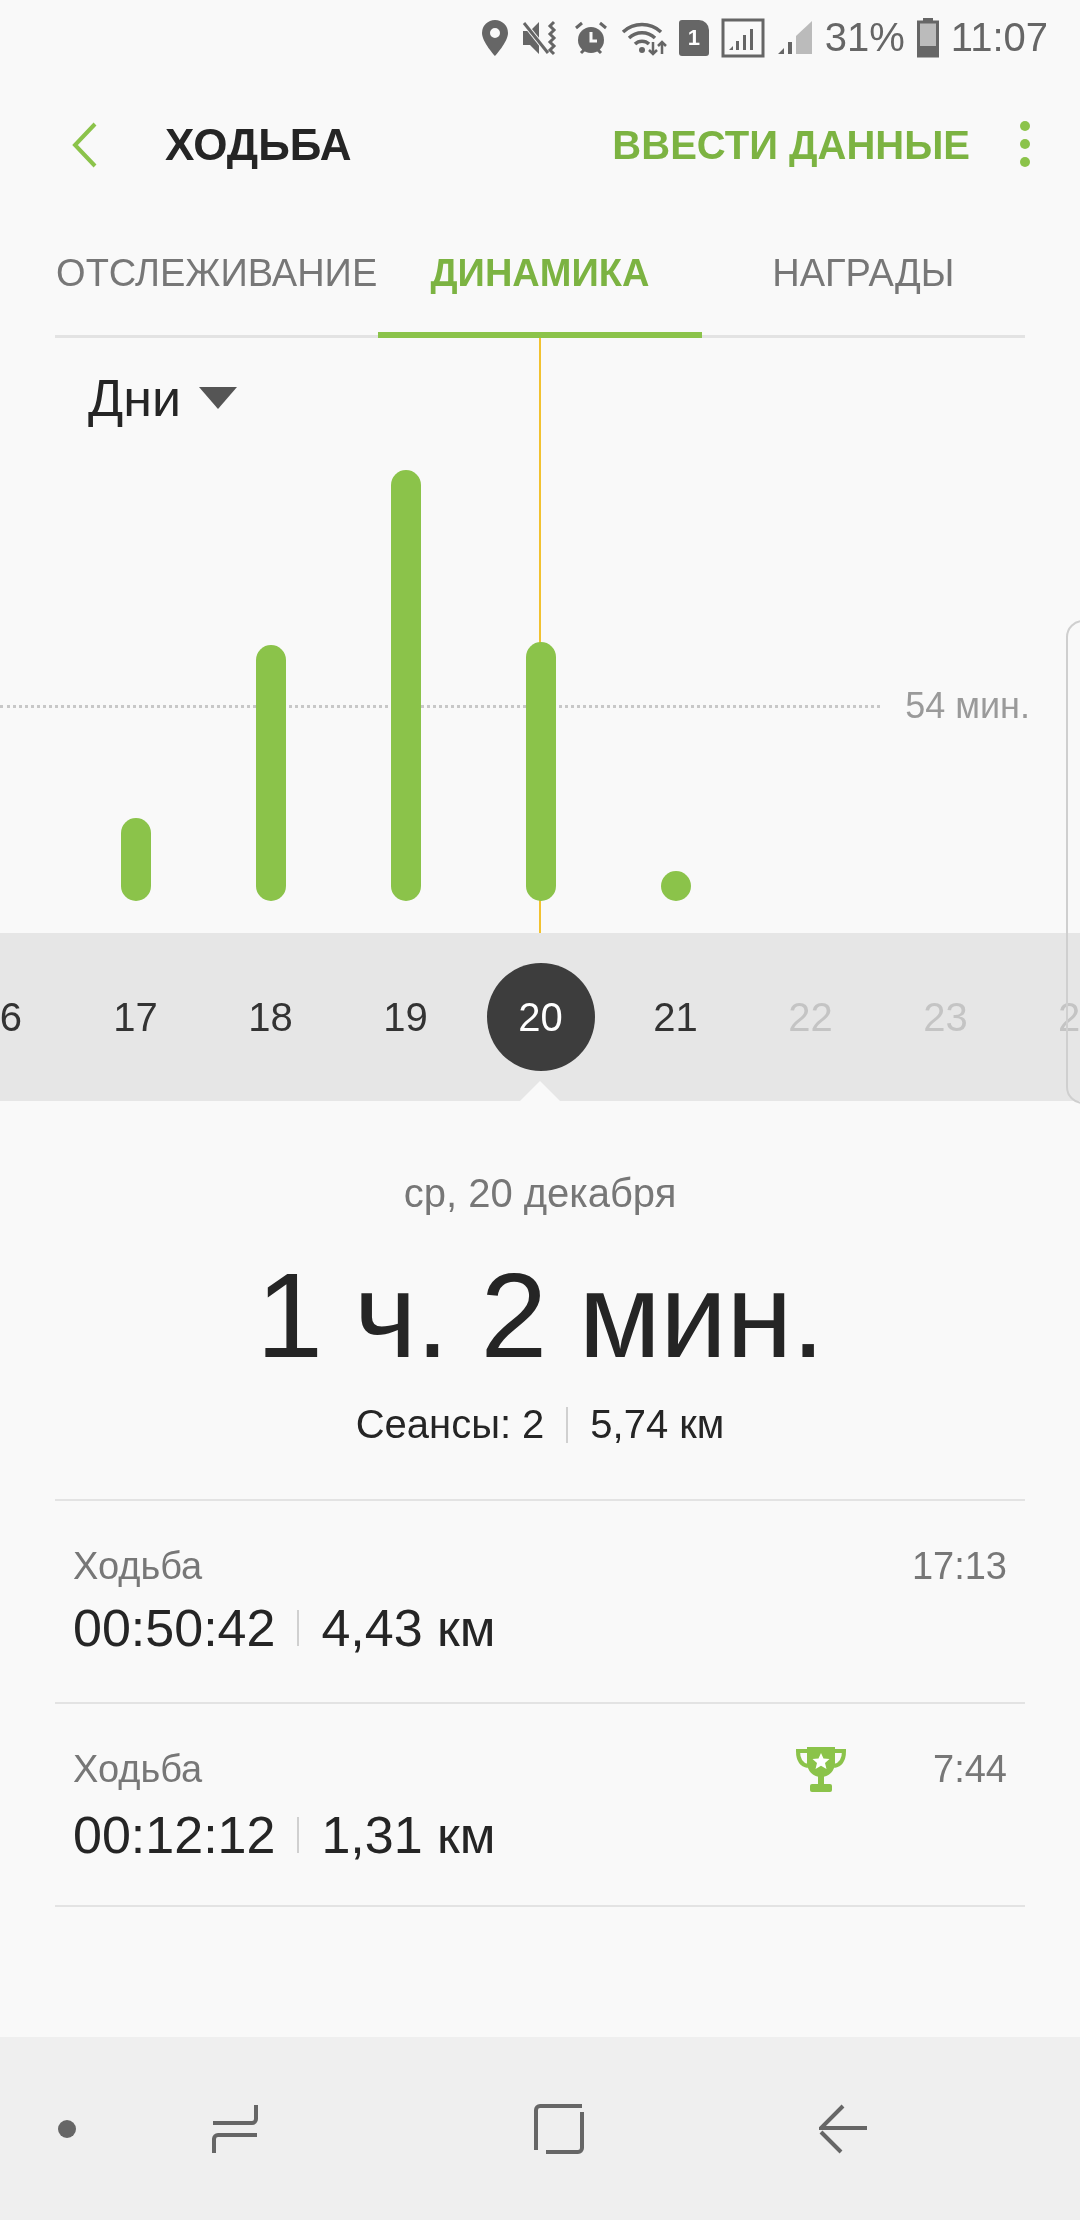 The height and width of the screenshot is (2220, 1080). What do you see at coordinates (540, 1805) in the screenshot?
I see `session-row: Ходьба 7:44 00:12:12 1,31 км` at bounding box center [540, 1805].